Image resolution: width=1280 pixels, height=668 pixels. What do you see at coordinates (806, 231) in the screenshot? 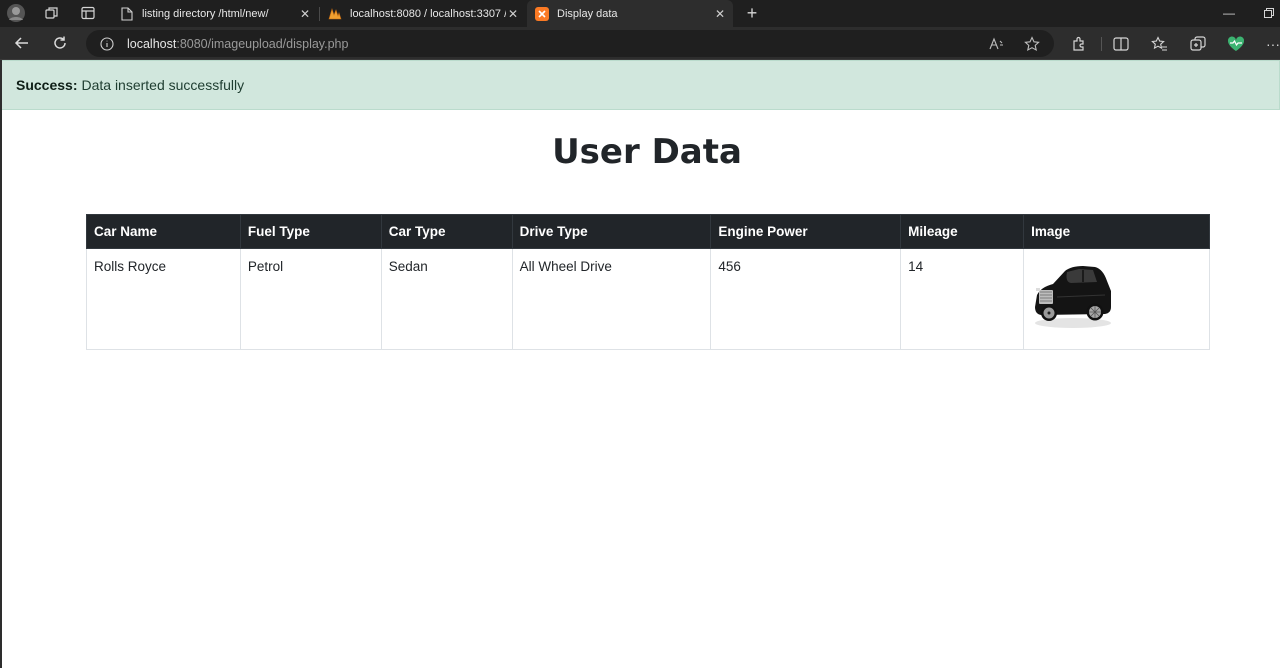
I see `column-header: Engine Power` at bounding box center [806, 231].